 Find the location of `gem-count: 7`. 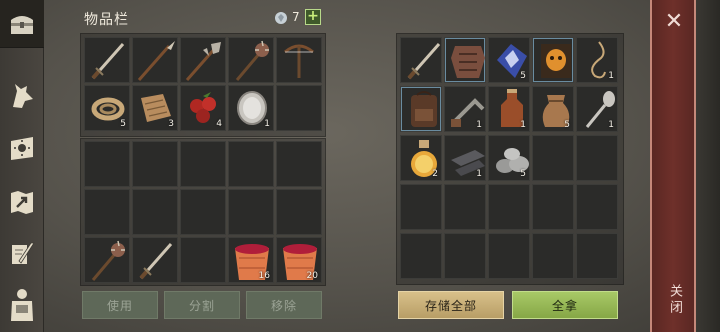

gem-count: 7 is located at coordinates (296, 17).